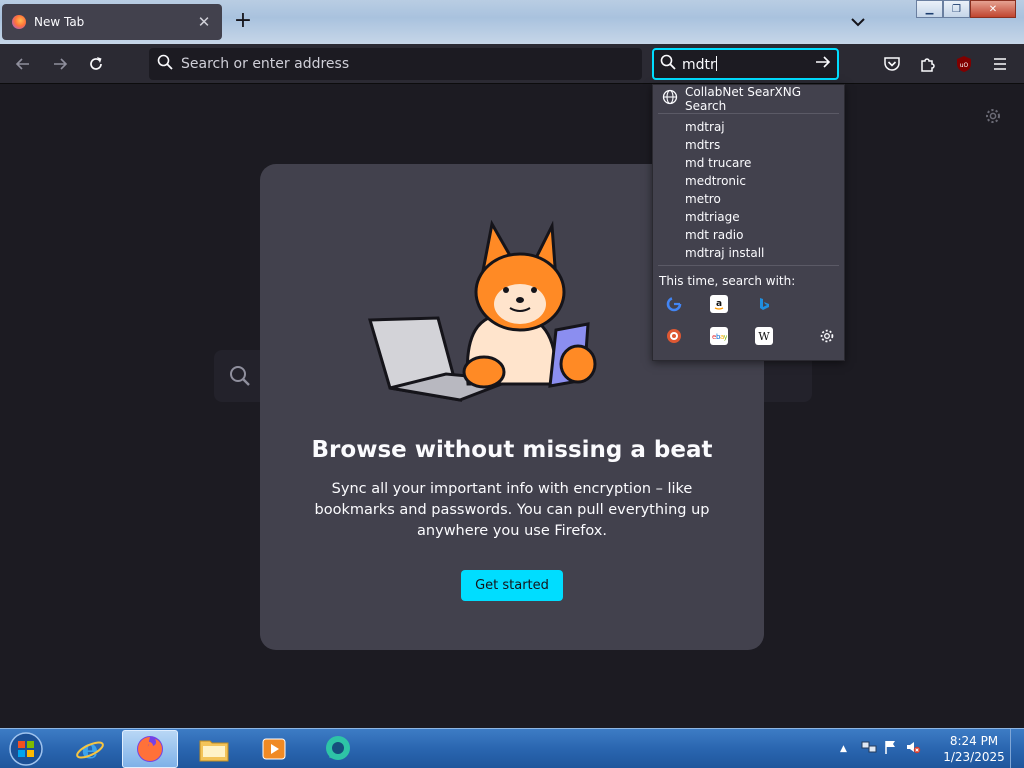 This screenshot has width=1024, height=768. Describe the element at coordinates (59, 22) in the screenshot. I see `tab-title: New Tab` at that location.